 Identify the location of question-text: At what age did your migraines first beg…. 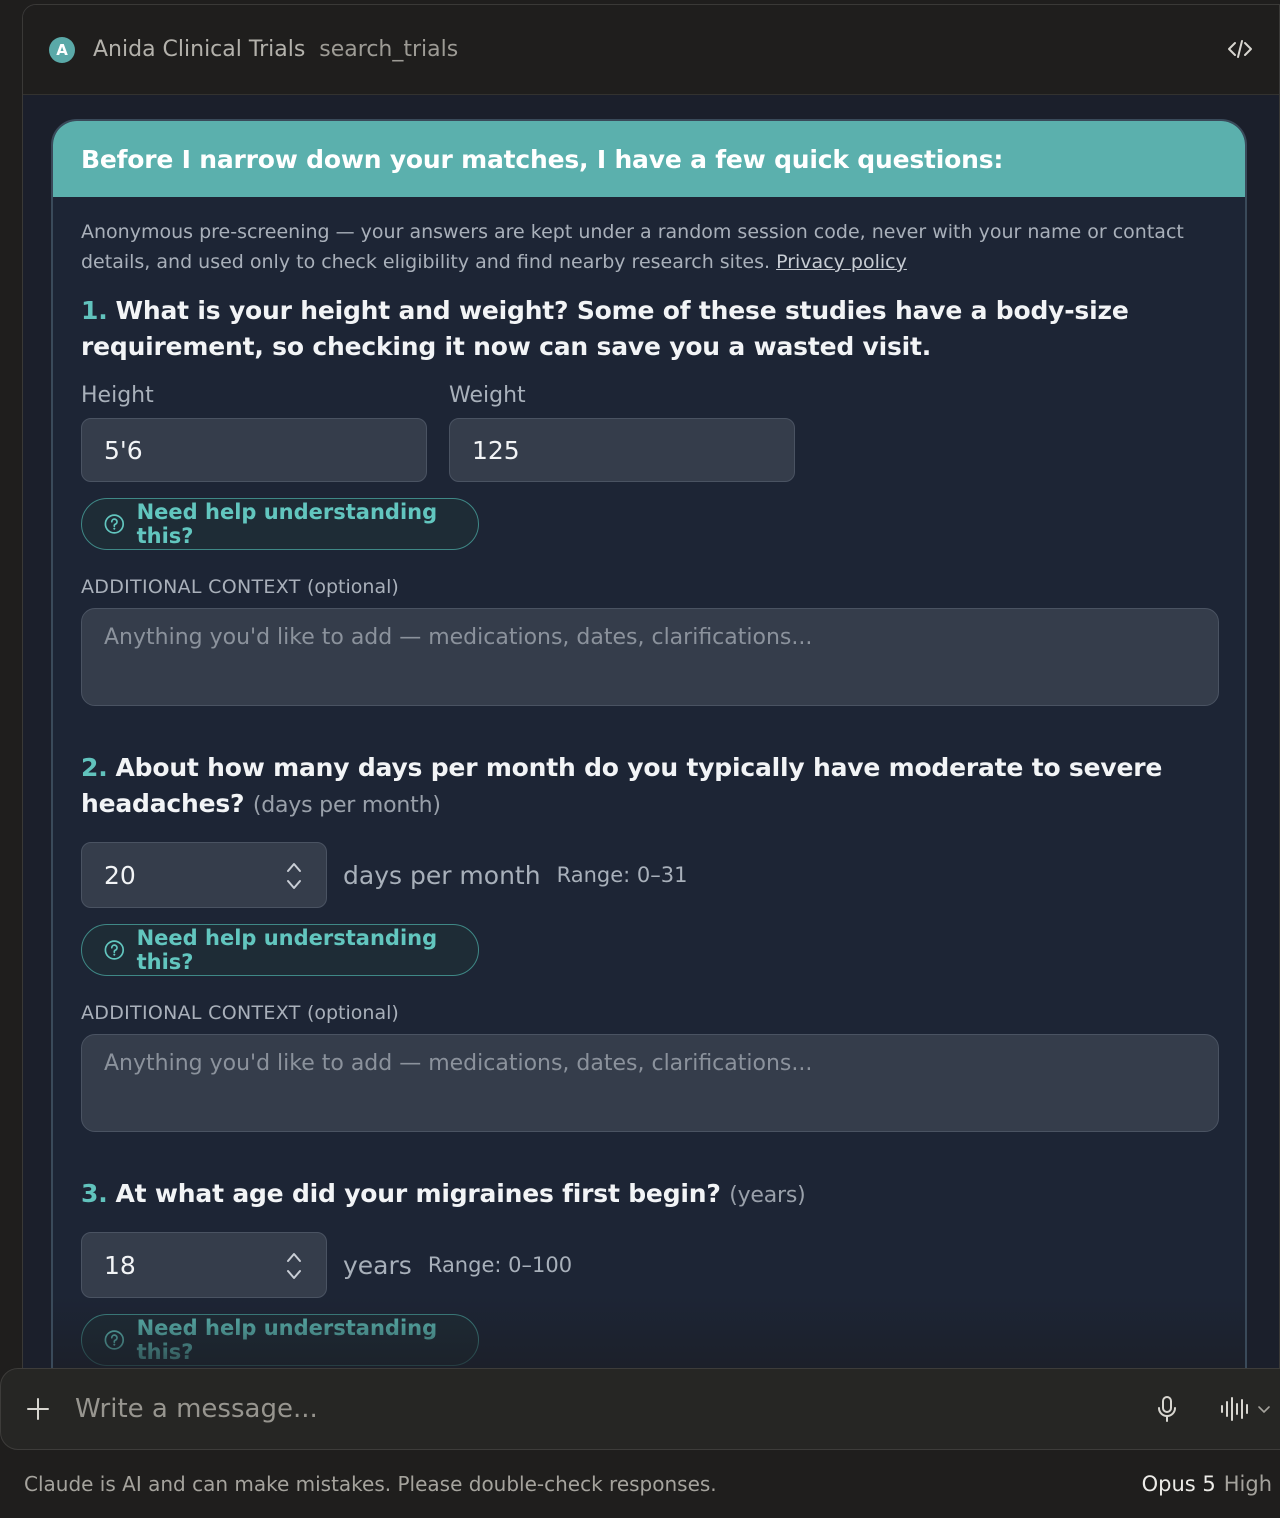
(418, 1193).